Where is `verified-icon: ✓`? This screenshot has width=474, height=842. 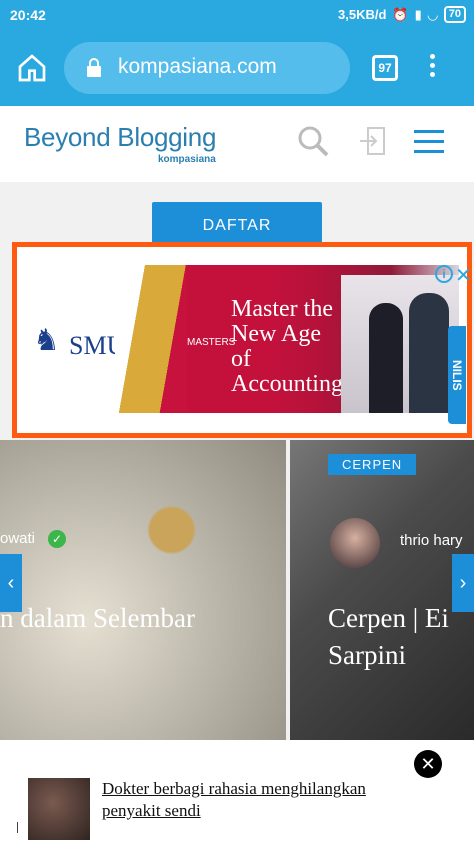 verified-icon: ✓ is located at coordinates (57, 539).